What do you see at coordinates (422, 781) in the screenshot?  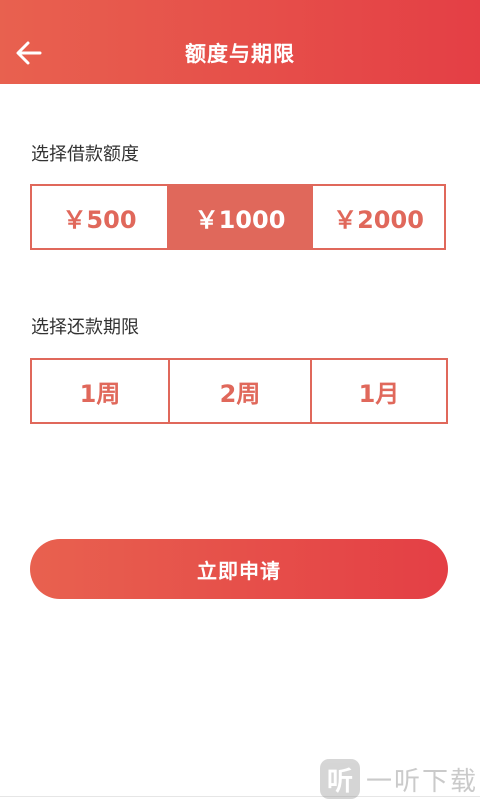 I see `watermark-text: 一听下载` at bounding box center [422, 781].